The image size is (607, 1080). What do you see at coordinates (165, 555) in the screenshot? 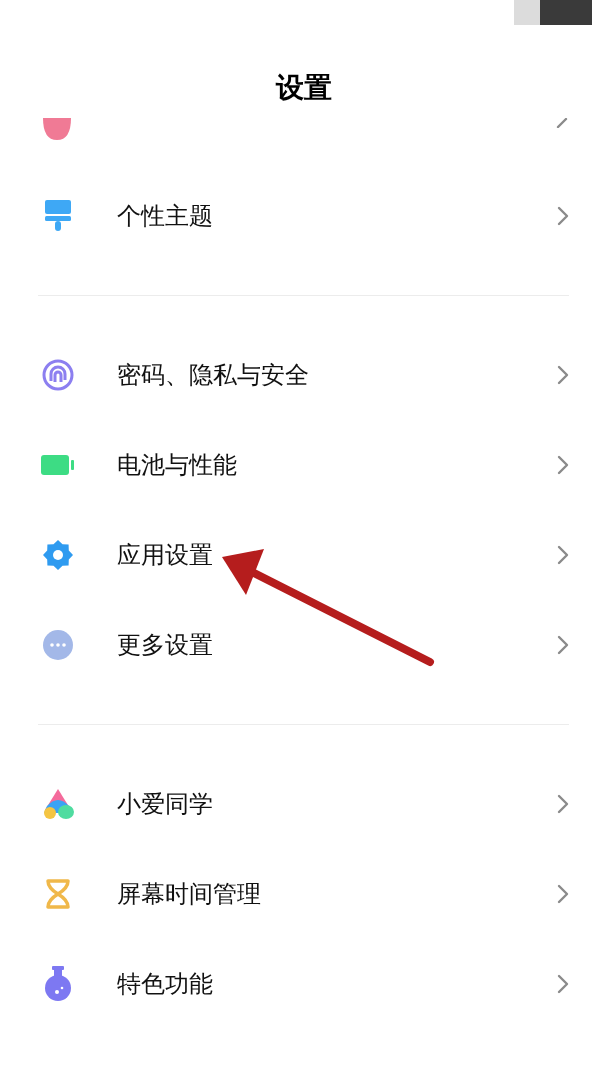
I see `row-label: 应用设置` at bounding box center [165, 555].